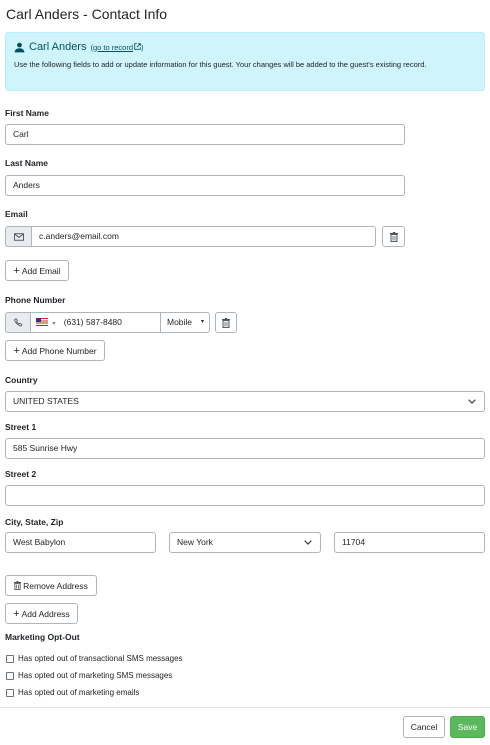  What do you see at coordinates (19, 47) in the screenshot?
I see `person-icon` at bounding box center [19, 47].